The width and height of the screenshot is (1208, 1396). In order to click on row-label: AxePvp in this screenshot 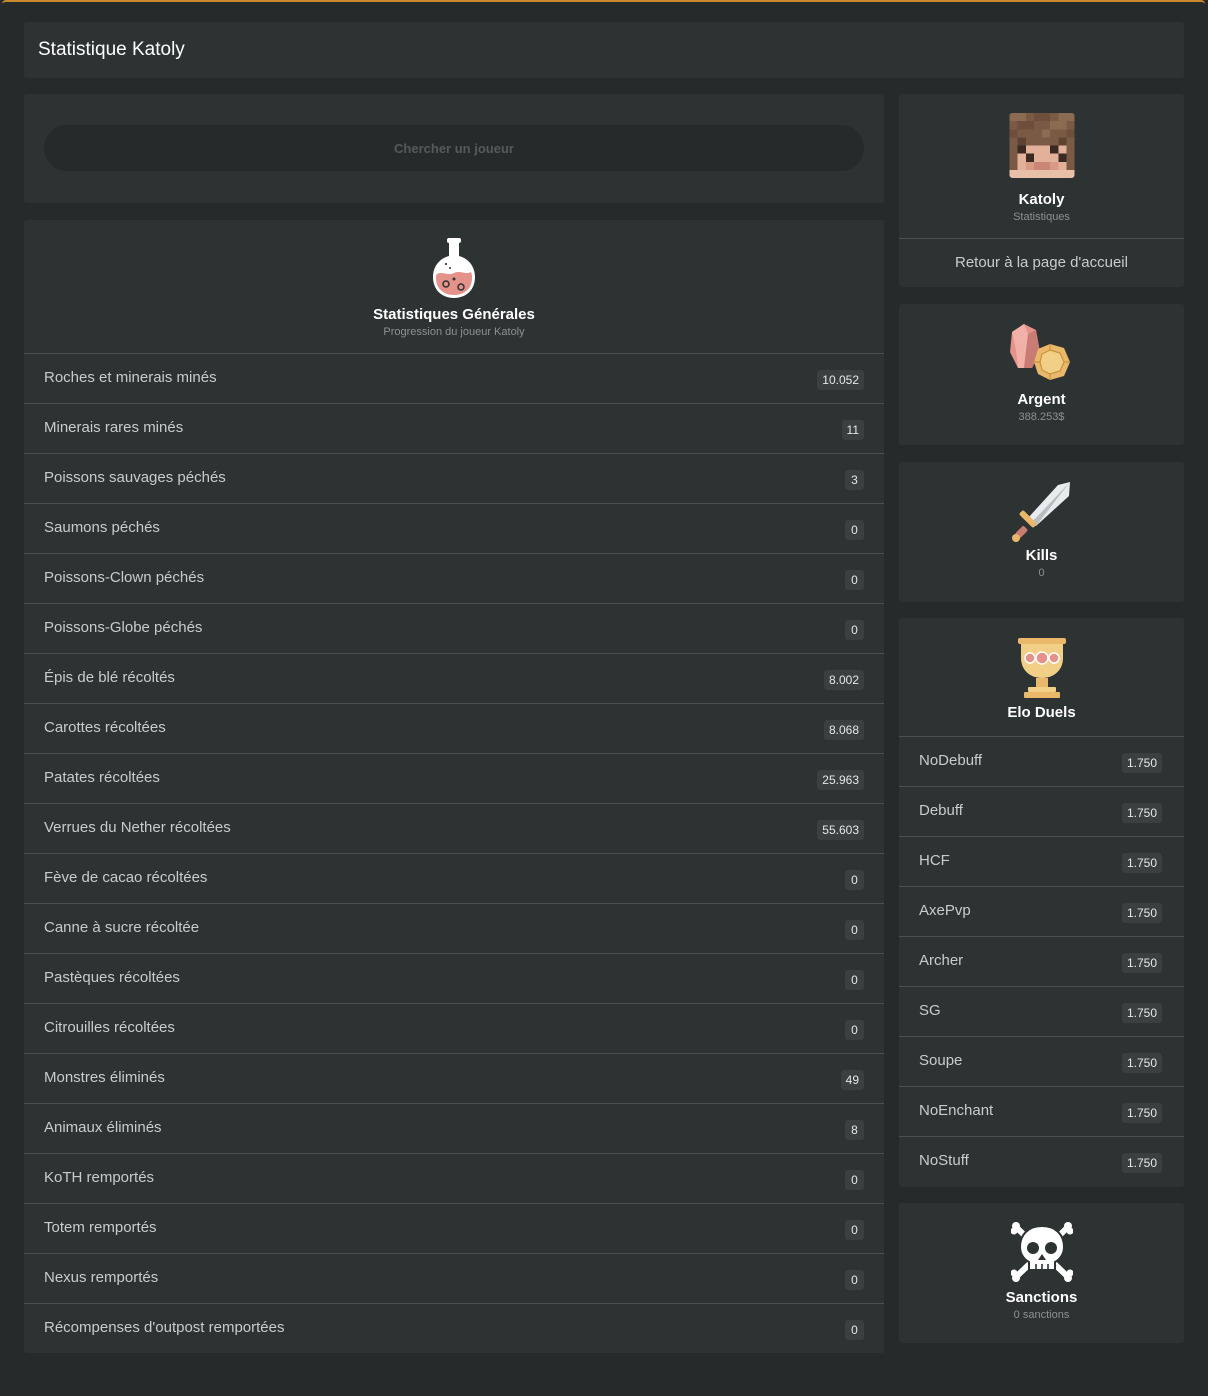, I will do `click(945, 910)`.